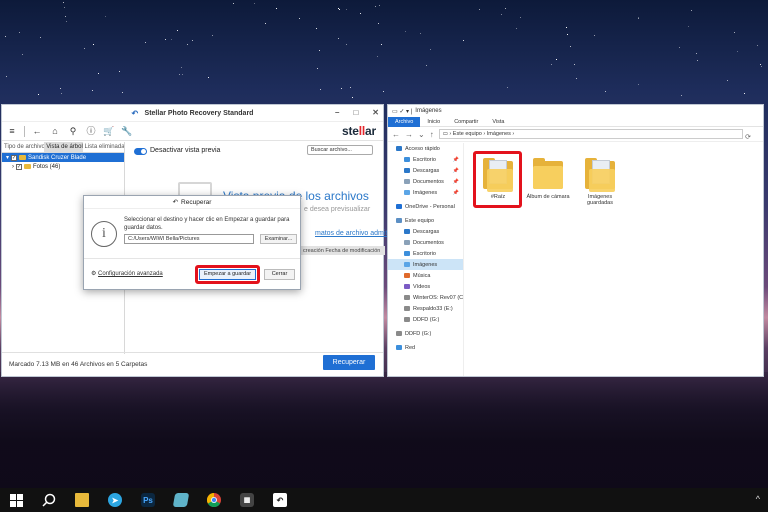  I want to click on preview-toggle, so click(140, 151).